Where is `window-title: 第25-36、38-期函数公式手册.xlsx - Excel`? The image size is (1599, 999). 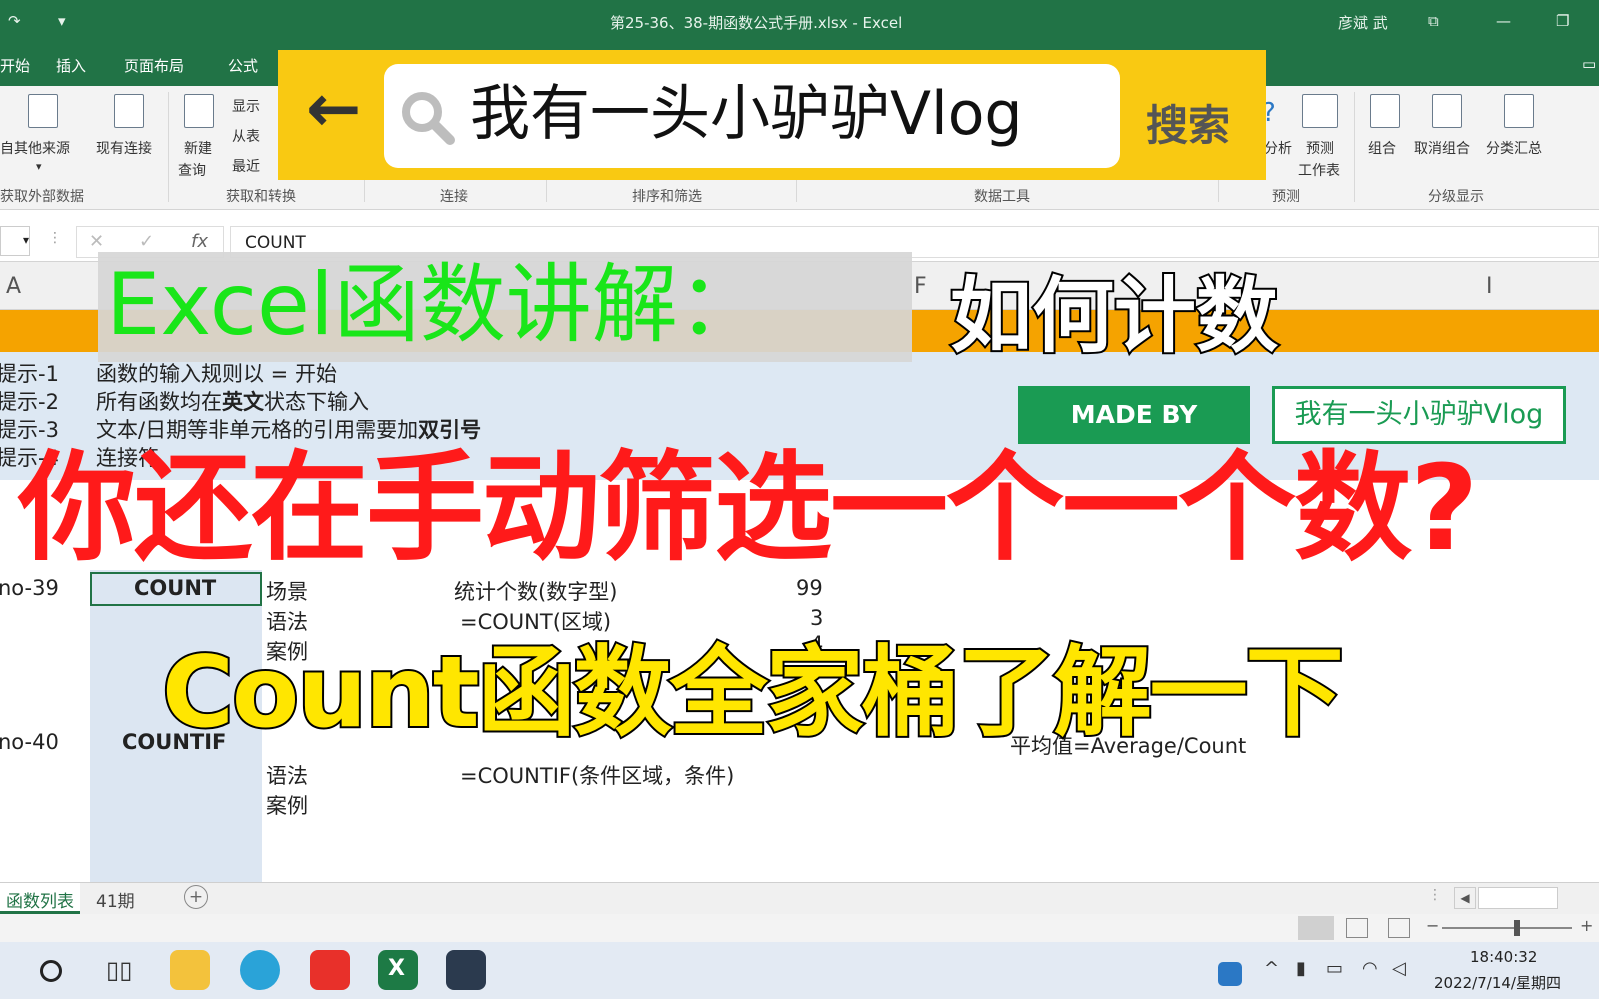
window-title: 第25-36、38-期函数公式手册.xlsx - Excel is located at coordinates (756, 23).